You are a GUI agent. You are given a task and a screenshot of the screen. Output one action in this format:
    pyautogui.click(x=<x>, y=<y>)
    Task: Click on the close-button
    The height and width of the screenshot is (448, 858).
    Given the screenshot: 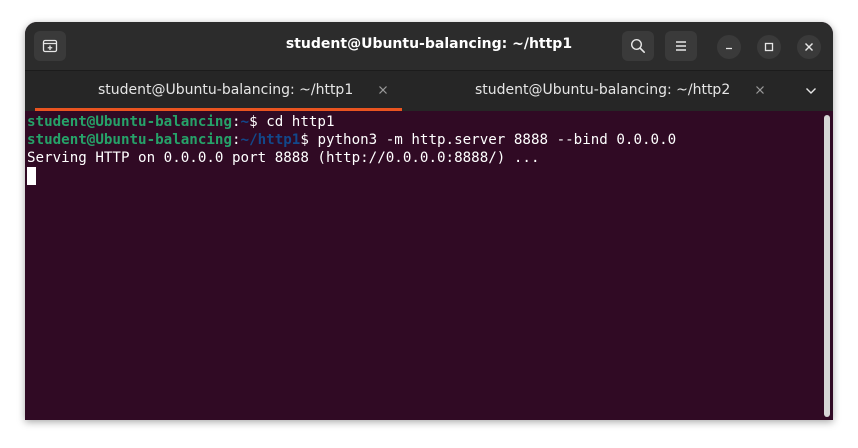 What is the action you would take?
    pyautogui.click(x=809, y=47)
    